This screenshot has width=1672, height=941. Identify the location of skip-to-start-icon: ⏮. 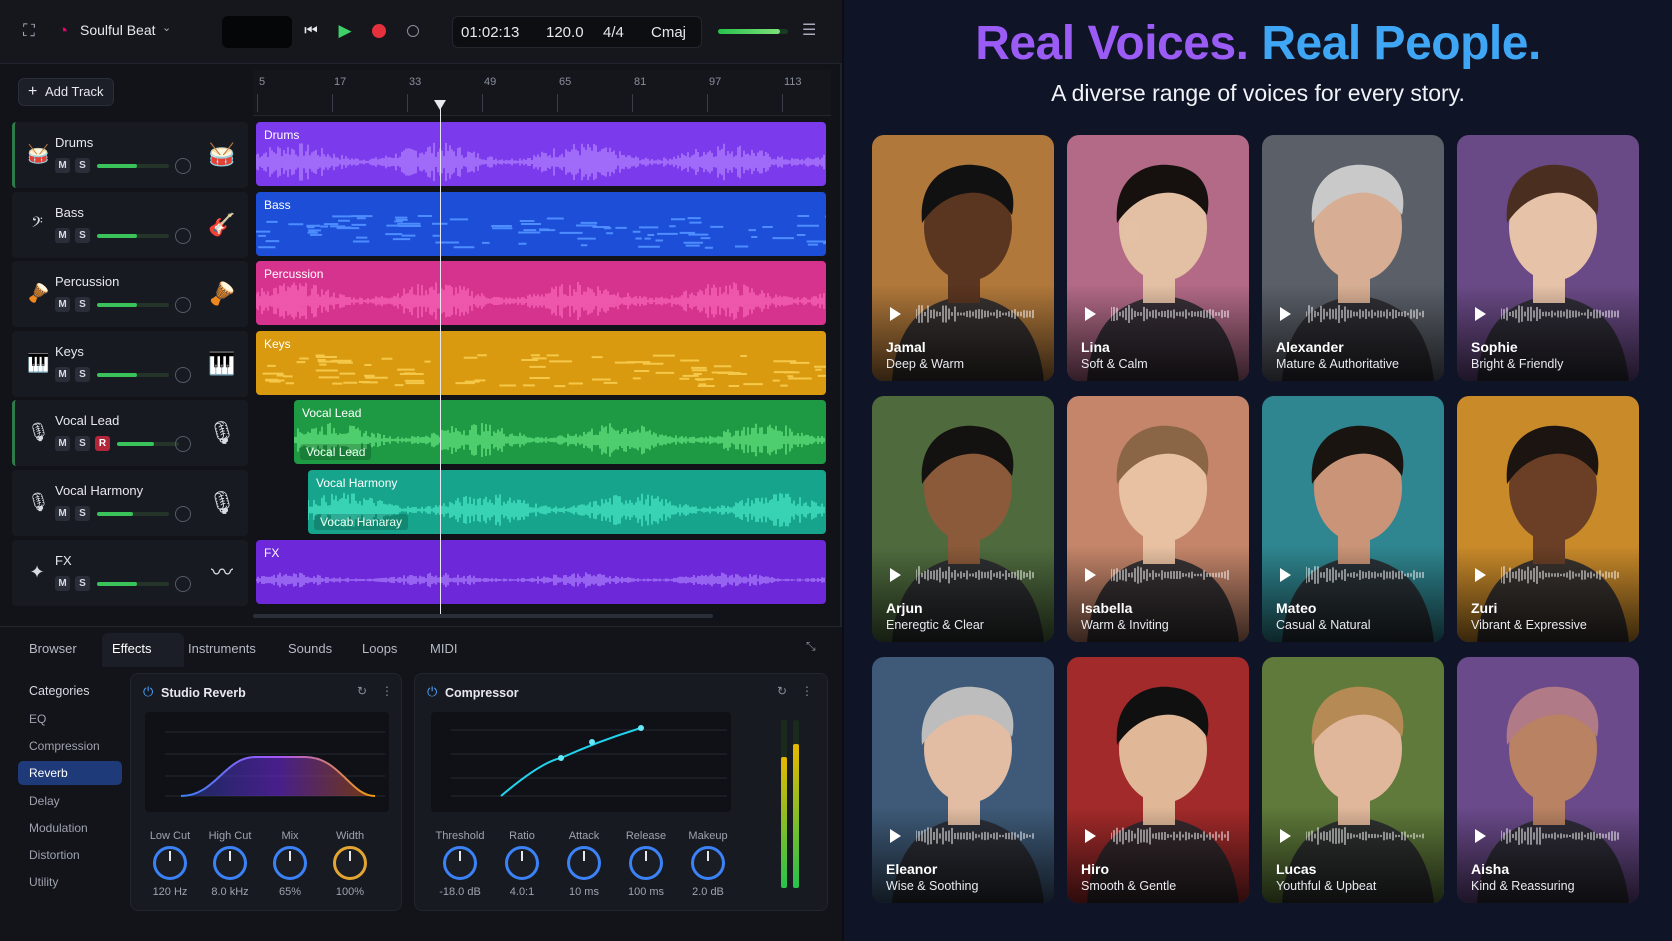
(311, 31).